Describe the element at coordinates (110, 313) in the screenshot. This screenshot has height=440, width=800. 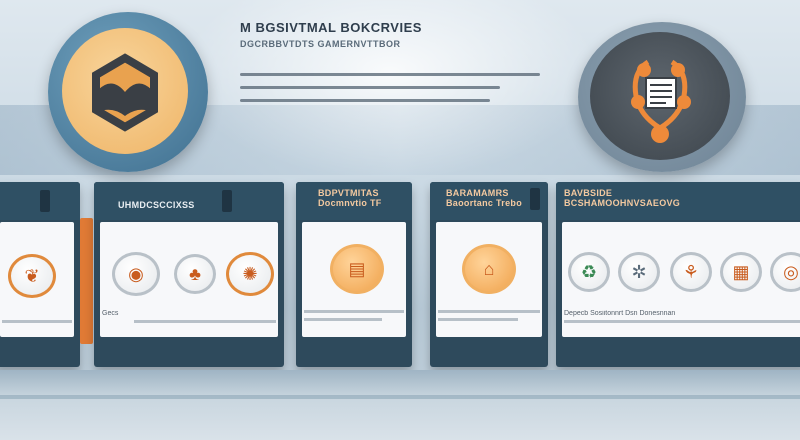
I see `panel-caption: Gecs` at that location.